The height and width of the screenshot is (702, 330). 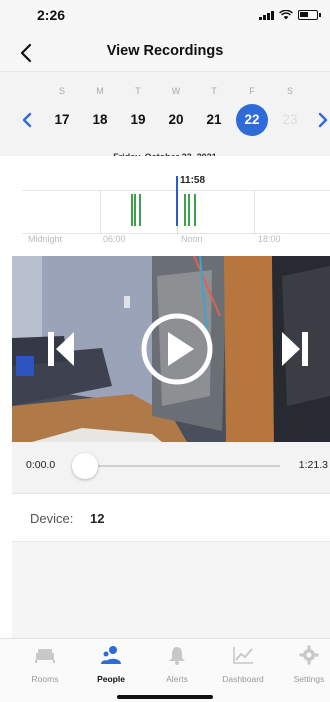 What do you see at coordinates (171, 518) in the screenshot?
I see `device-info: Device: 12` at bounding box center [171, 518].